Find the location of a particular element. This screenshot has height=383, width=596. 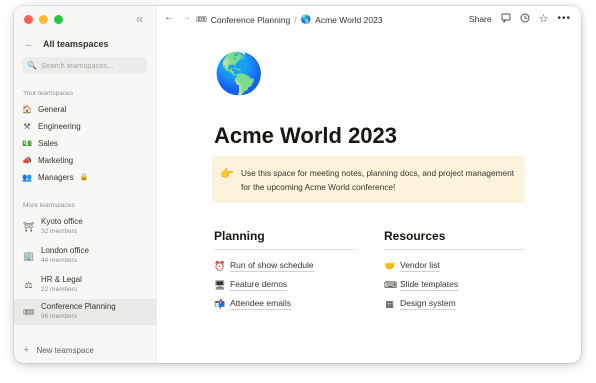

comment-icon is located at coordinates (506, 19).